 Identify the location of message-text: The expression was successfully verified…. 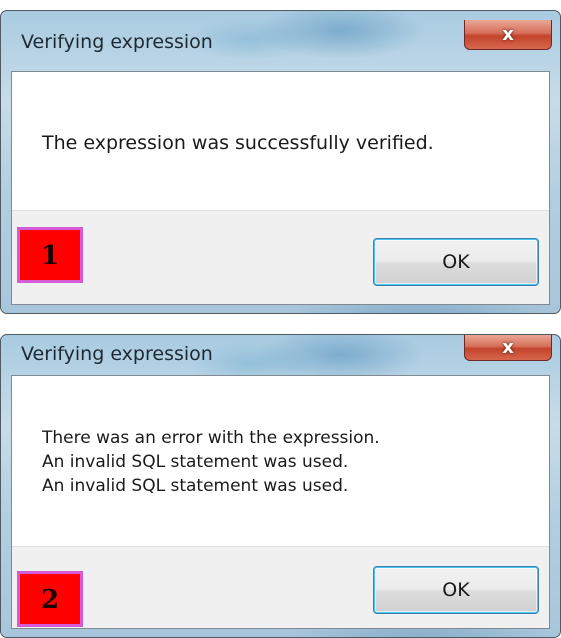
(238, 143).